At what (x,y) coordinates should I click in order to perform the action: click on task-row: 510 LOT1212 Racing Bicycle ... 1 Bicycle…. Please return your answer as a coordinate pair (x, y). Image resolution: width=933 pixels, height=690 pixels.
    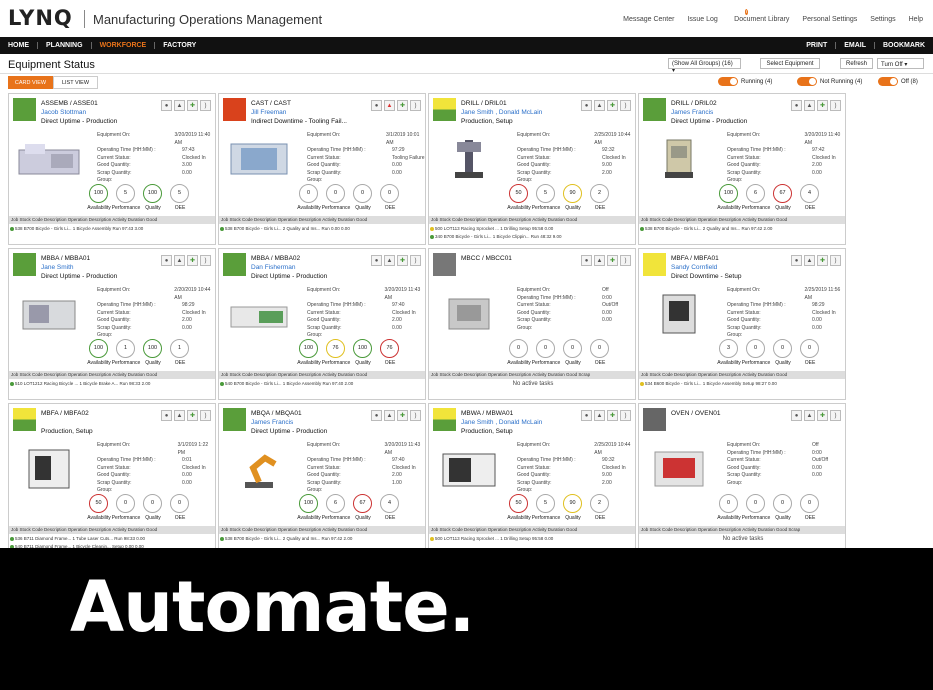
    Looking at the image, I should click on (112, 384).